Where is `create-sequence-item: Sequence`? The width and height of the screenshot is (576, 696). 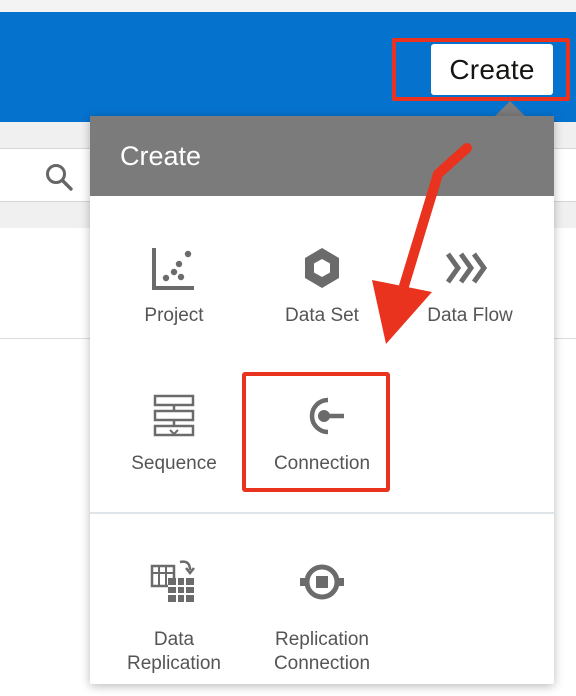
create-sequence-item: Sequence is located at coordinates (174, 429).